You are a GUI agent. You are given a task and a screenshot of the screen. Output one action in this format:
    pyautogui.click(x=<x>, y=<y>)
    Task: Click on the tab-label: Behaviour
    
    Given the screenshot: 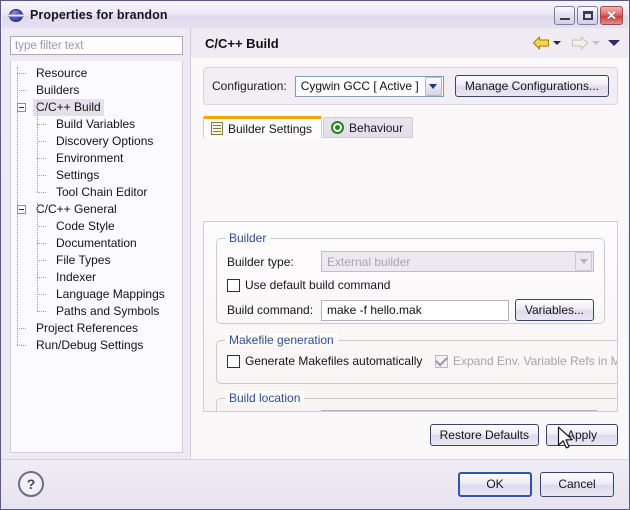 What is the action you would take?
    pyautogui.click(x=376, y=127)
    